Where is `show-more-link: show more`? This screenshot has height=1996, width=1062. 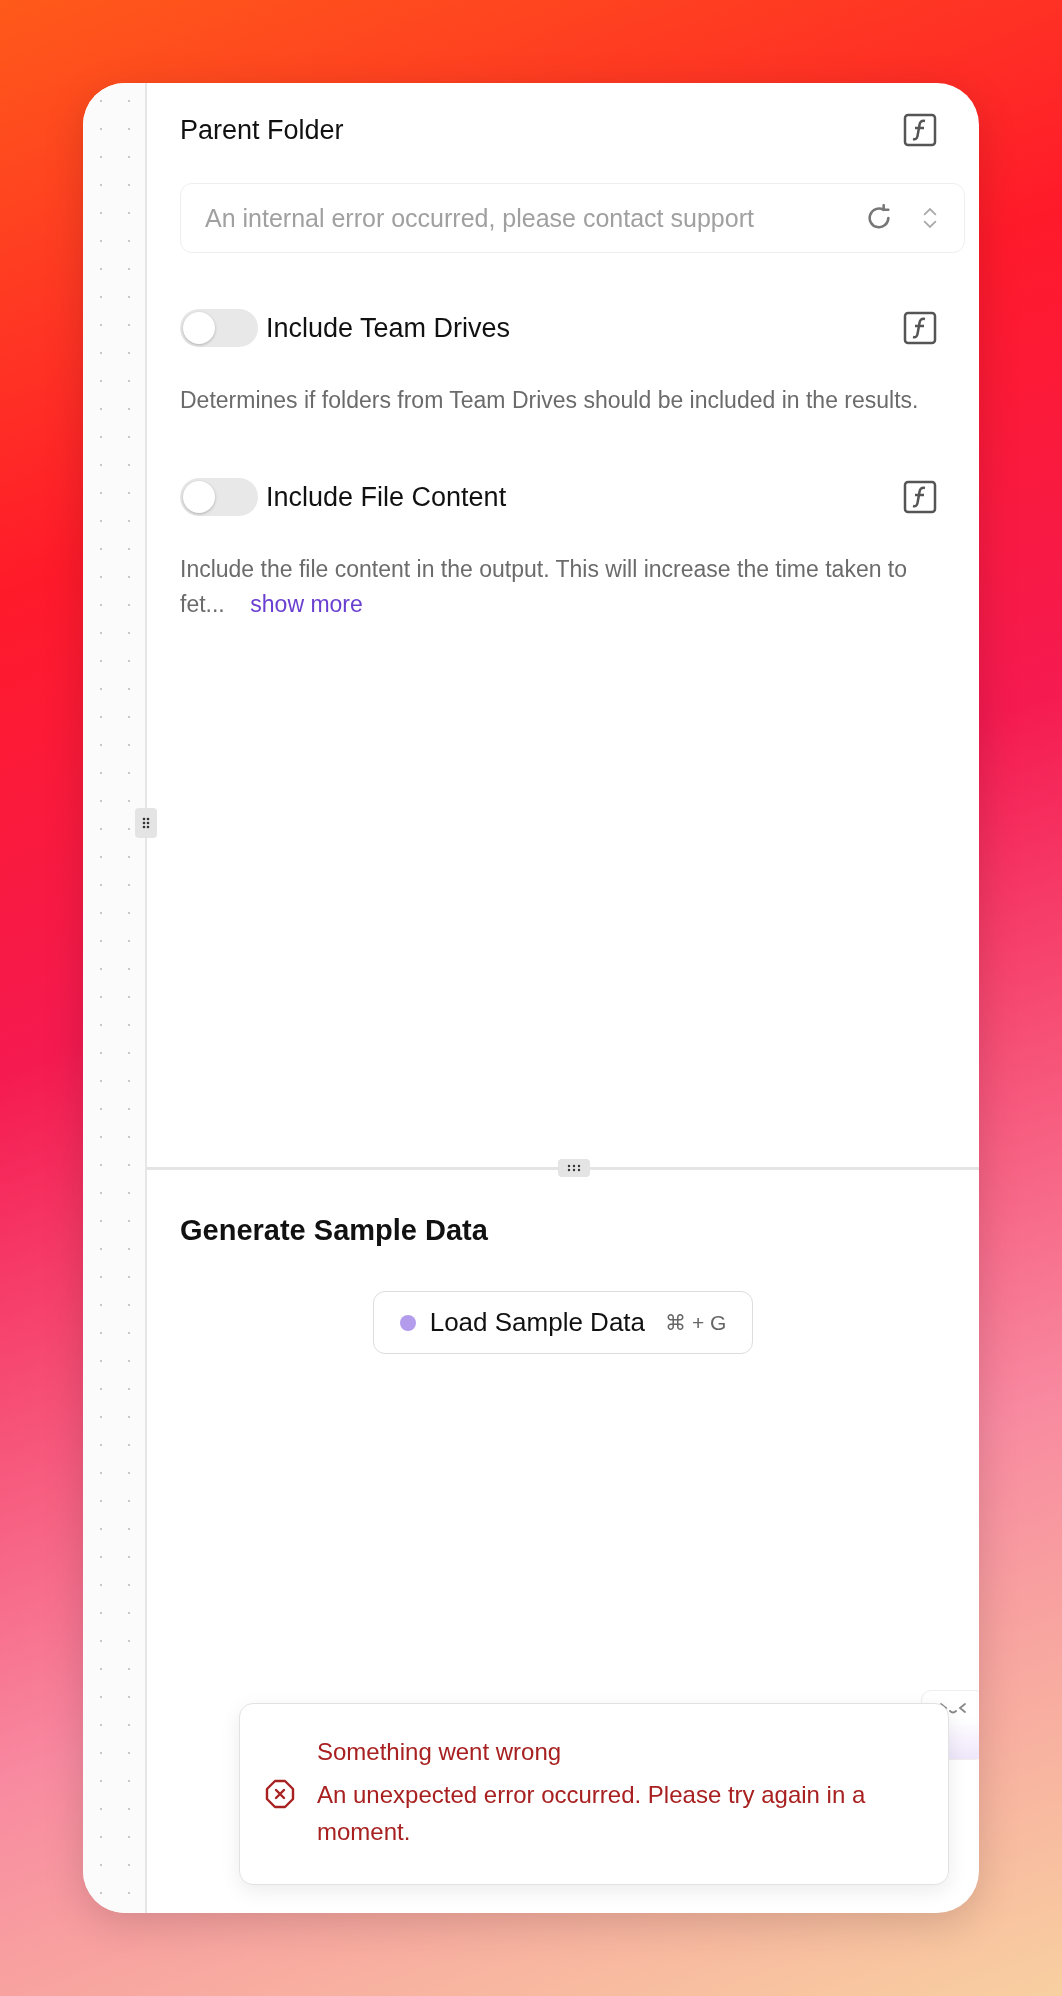
show-more-link: show more is located at coordinates (306, 604).